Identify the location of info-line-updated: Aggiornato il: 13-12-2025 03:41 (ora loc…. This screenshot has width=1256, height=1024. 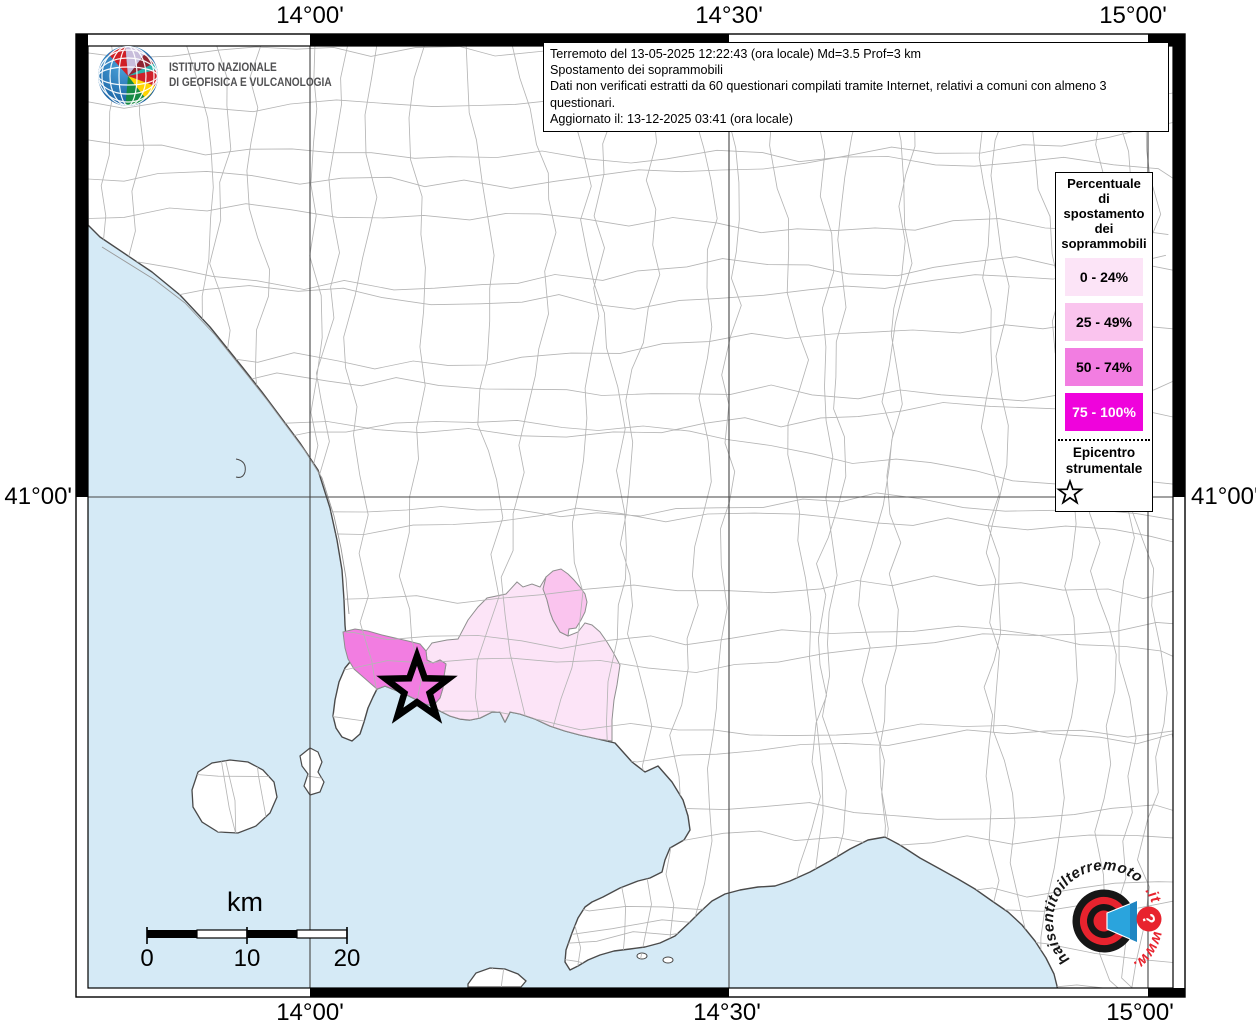
(671, 118).